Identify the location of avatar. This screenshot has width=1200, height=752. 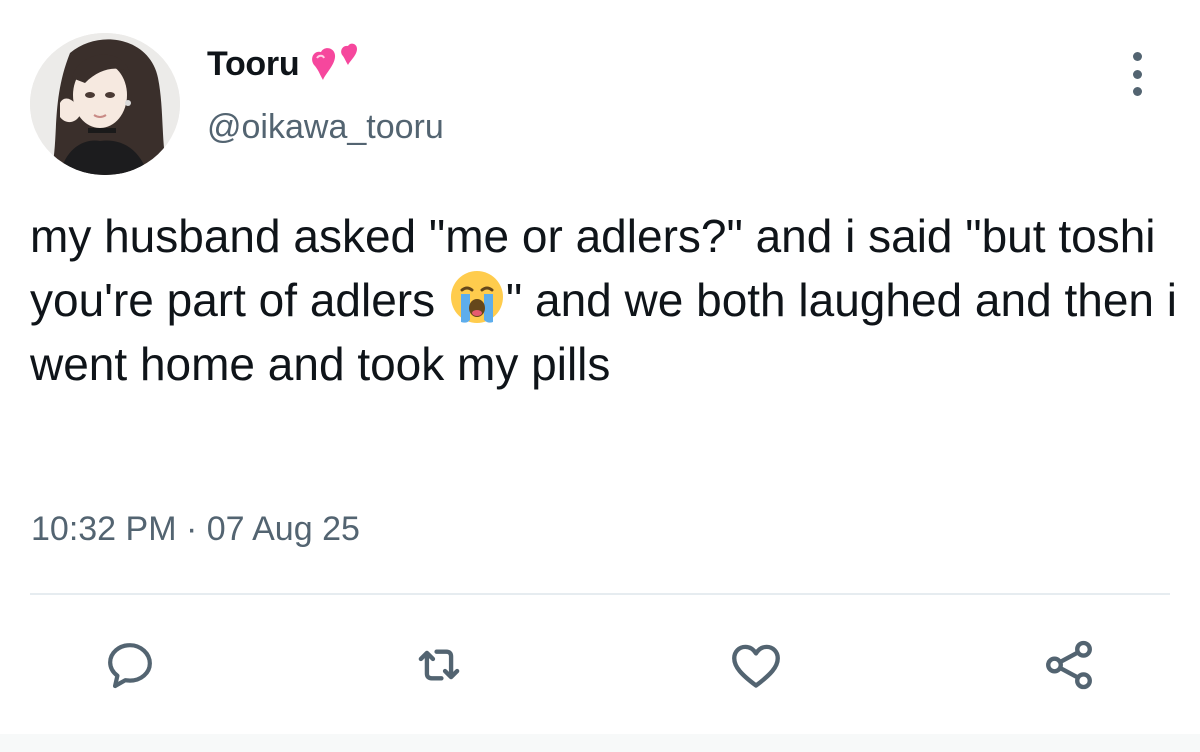
(105, 104).